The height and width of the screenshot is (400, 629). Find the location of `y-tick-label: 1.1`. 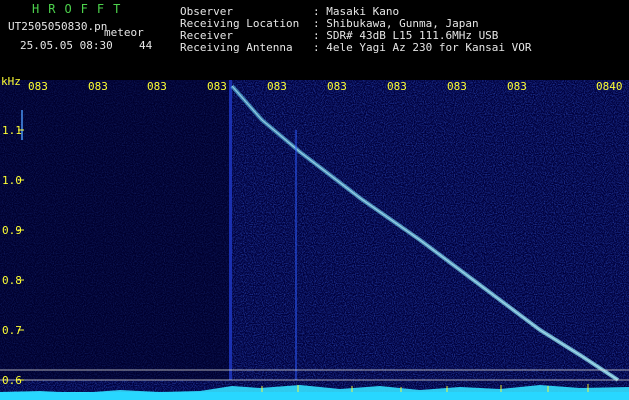

y-tick-label: 1.1 is located at coordinates (12, 130).